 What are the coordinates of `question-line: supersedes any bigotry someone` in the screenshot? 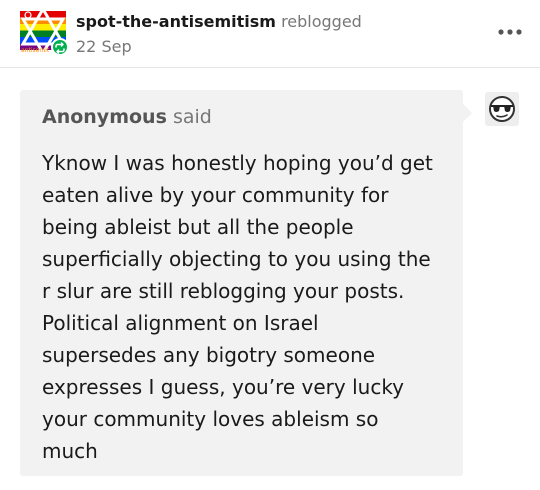 It's located at (209, 355).